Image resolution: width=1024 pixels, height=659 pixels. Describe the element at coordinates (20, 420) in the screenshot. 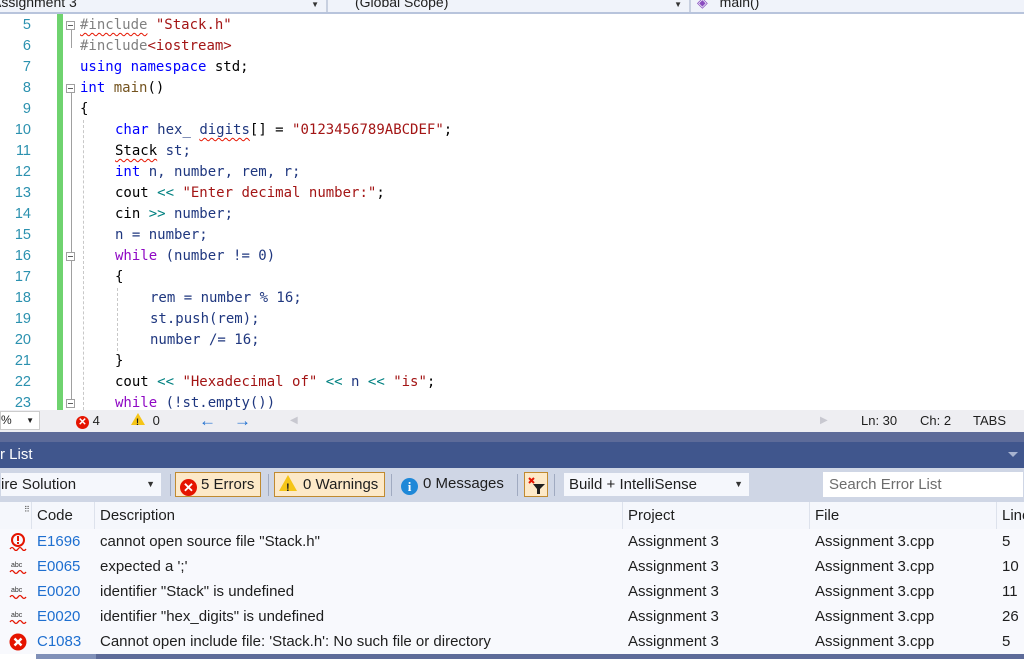

I see `zoom-combo: % ▼` at that location.